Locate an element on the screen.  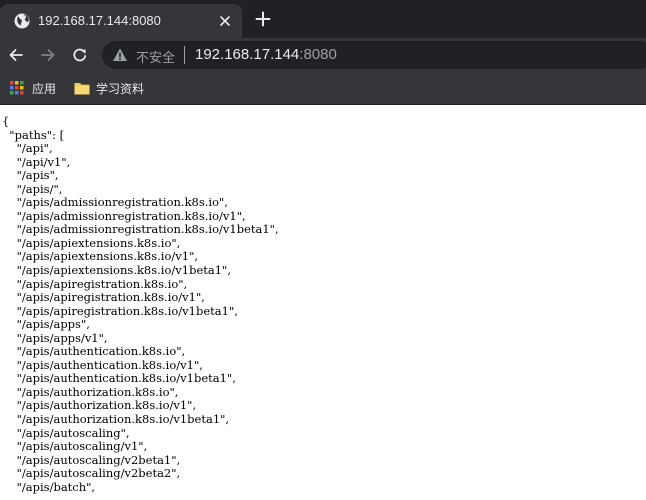
url-host: 192.168.17.144 is located at coordinates (247, 54).